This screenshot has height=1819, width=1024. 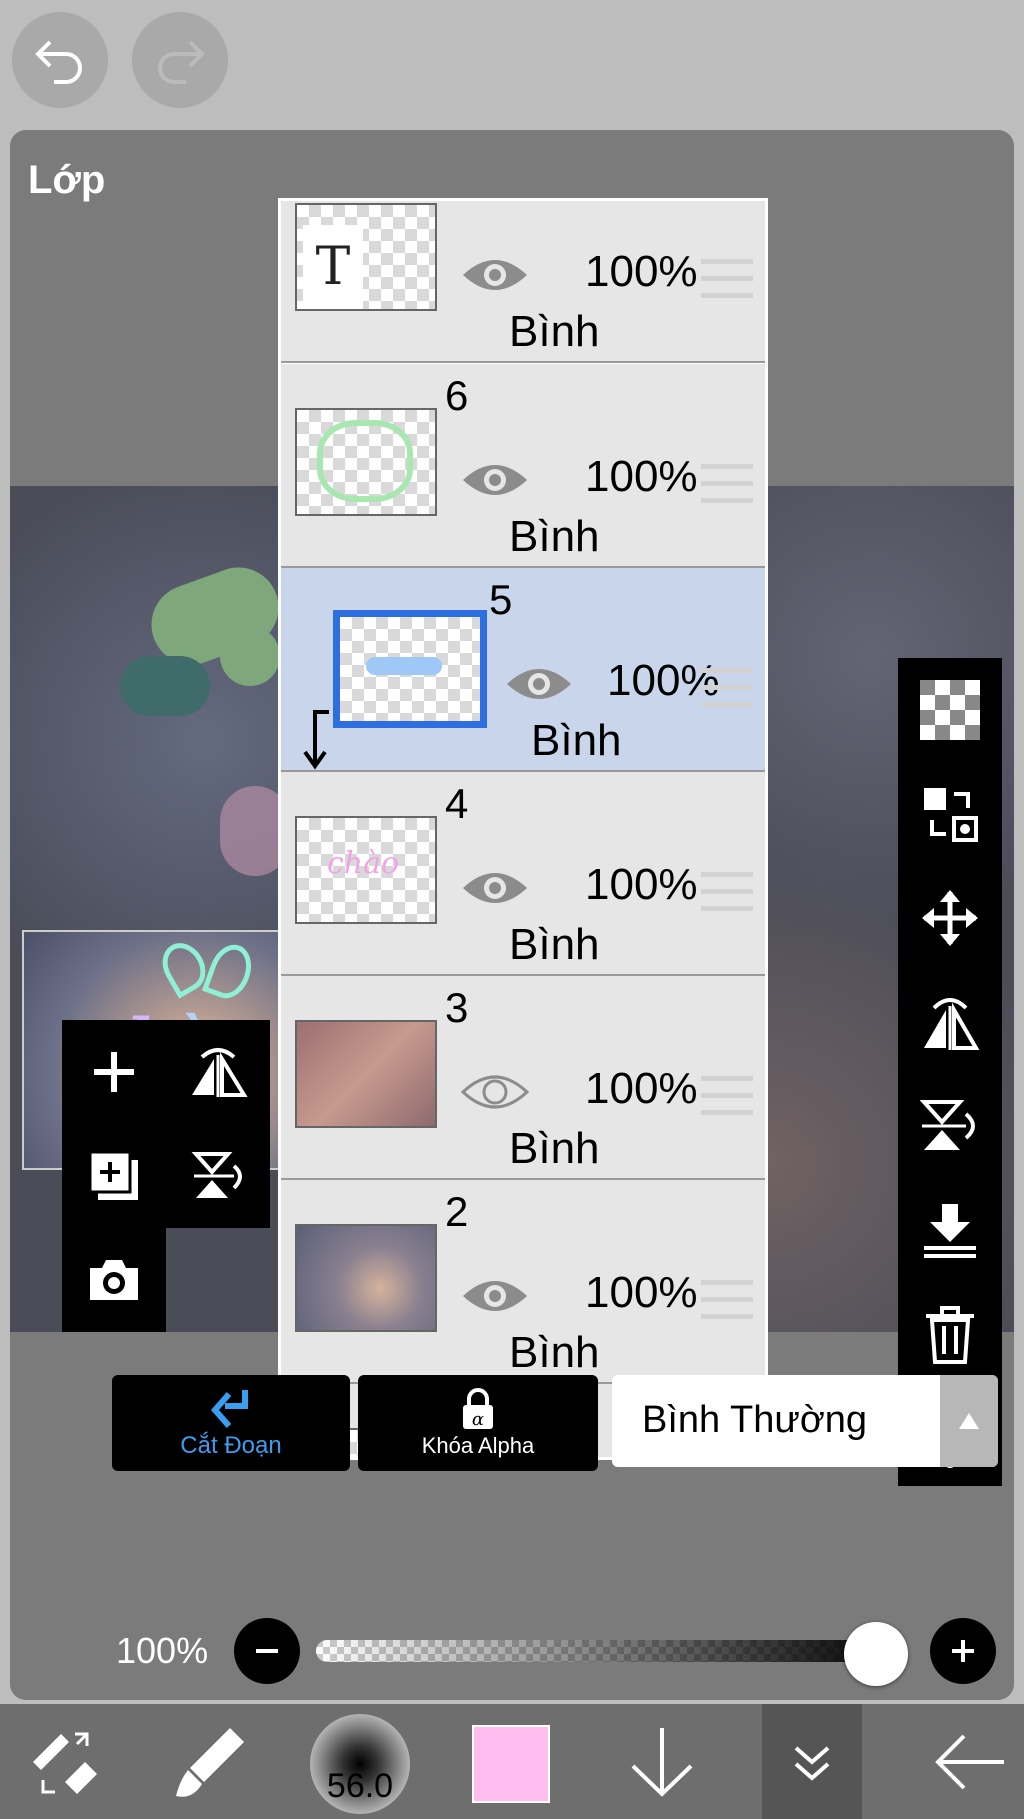 I want to click on layer-thumbnail: chào, so click(x=366, y=870).